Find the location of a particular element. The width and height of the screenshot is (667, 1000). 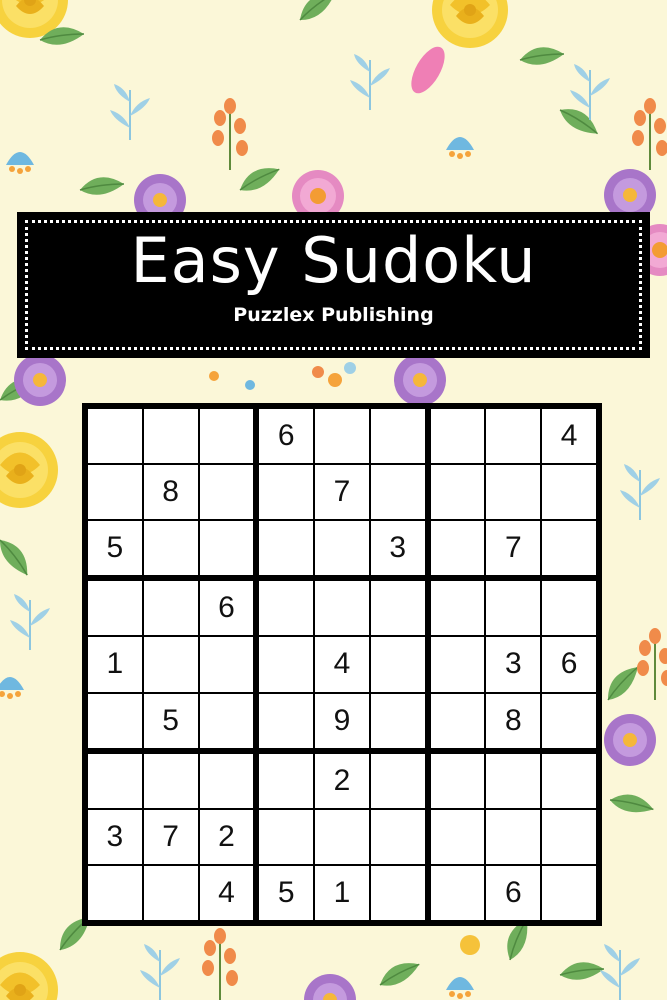

title-banner: Easy Sudoku Puzzlex Publishing is located at coordinates (333, 285).